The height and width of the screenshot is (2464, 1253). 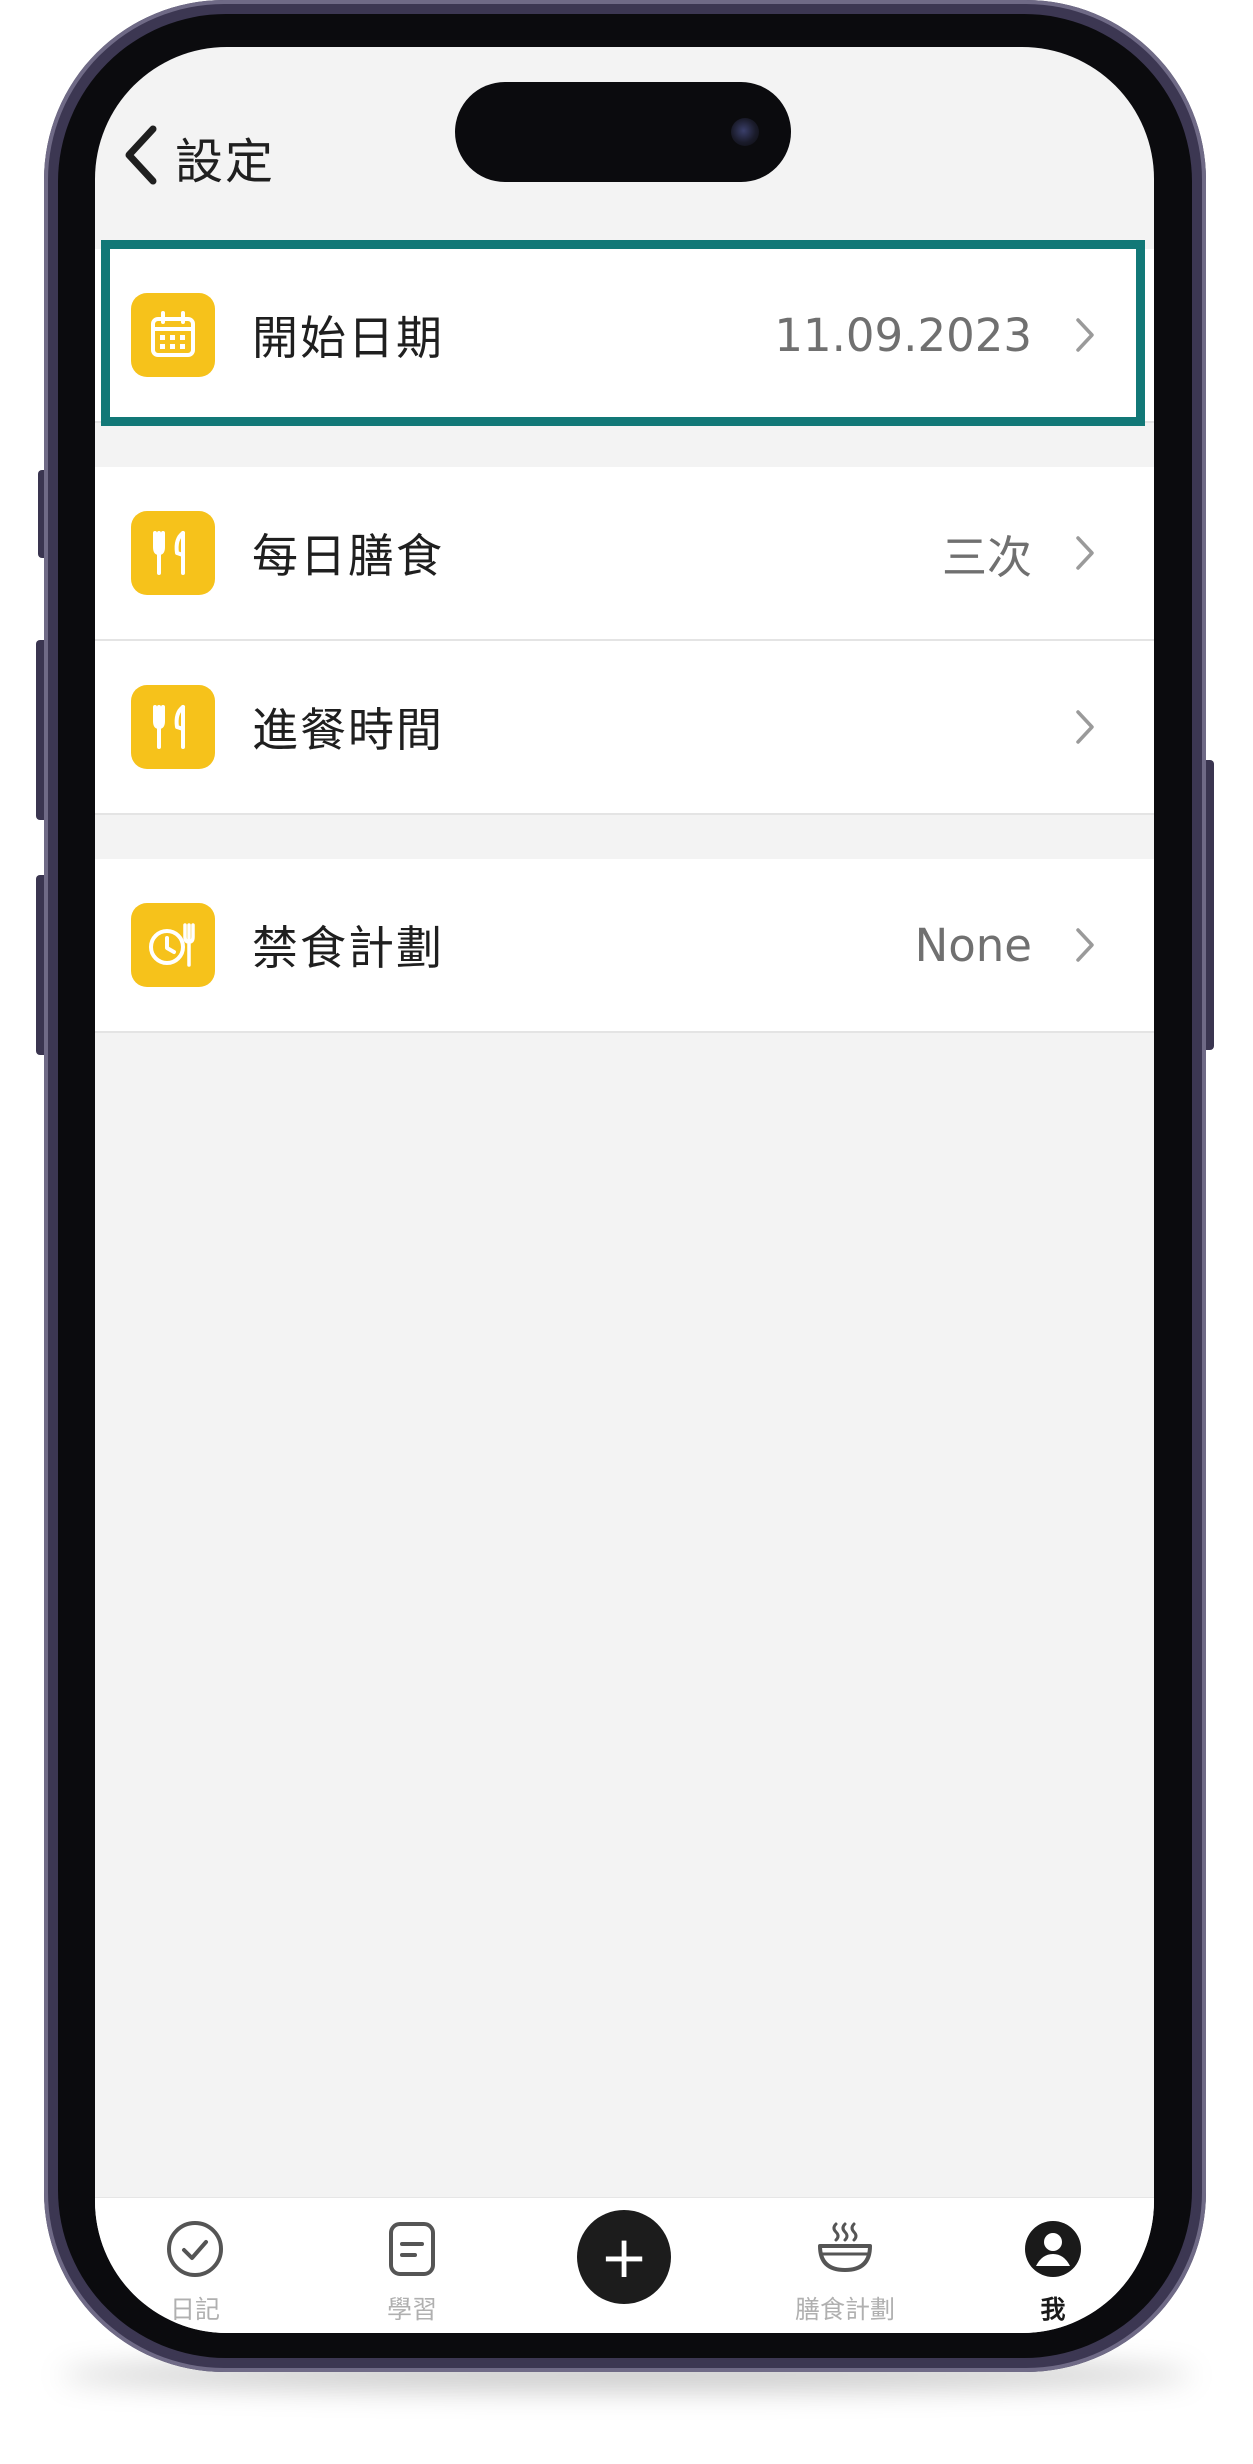 What do you see at coordinates (348, 338) in the screenshot?
I see `row-label: 開始日期` at bounding box center [348, 338].